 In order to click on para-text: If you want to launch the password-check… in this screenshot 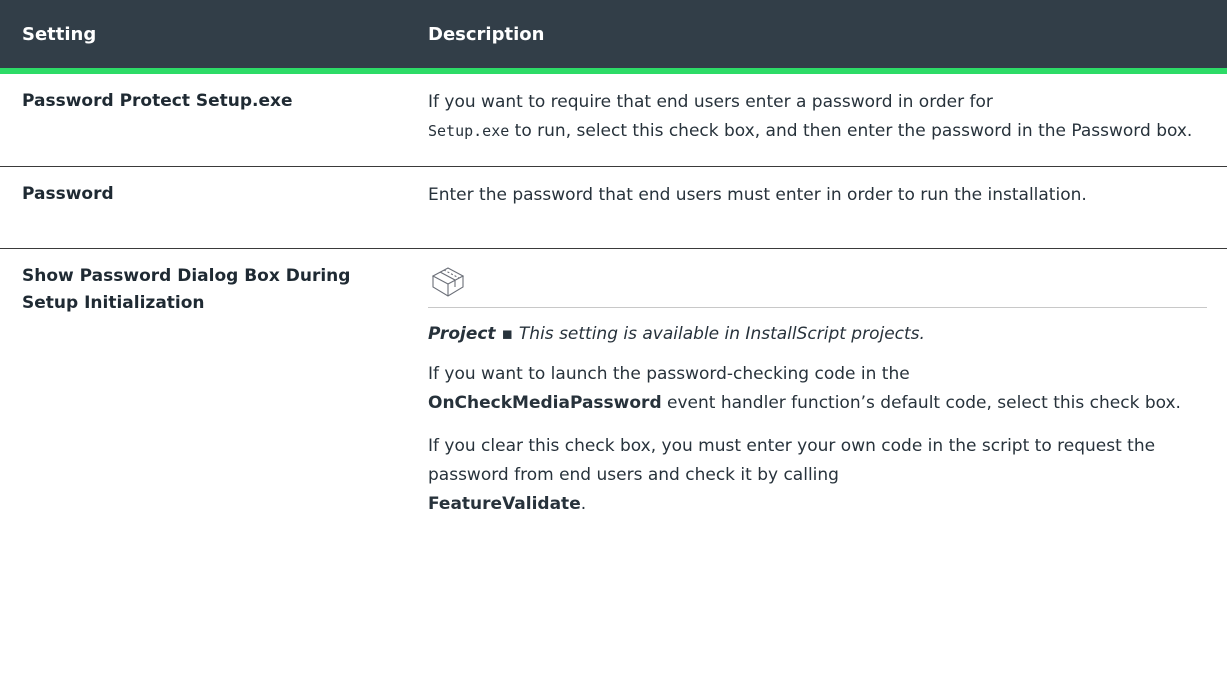, I will do `click(669, 374)`.